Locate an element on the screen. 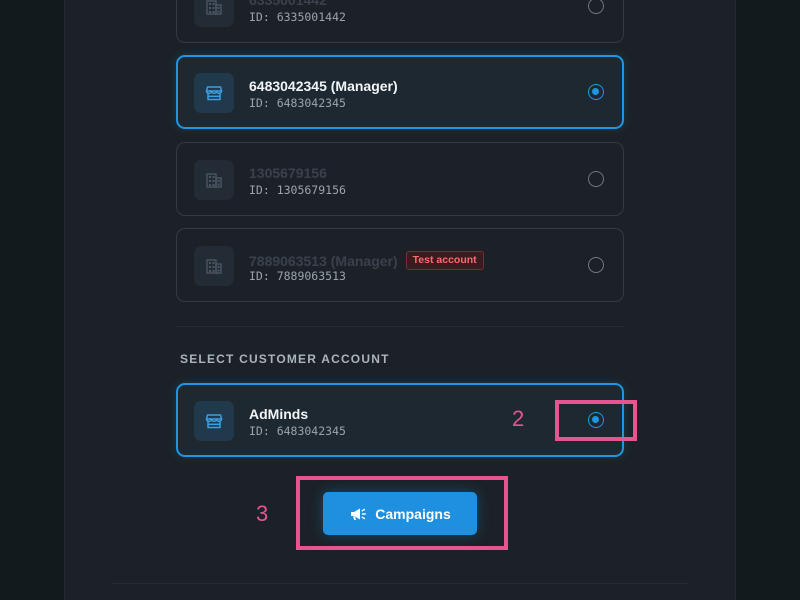 Image resolution: width=800 pixels, height=600 pixels. customer-account-id: ID: 6483042345 is located at coordinates (297, 431).